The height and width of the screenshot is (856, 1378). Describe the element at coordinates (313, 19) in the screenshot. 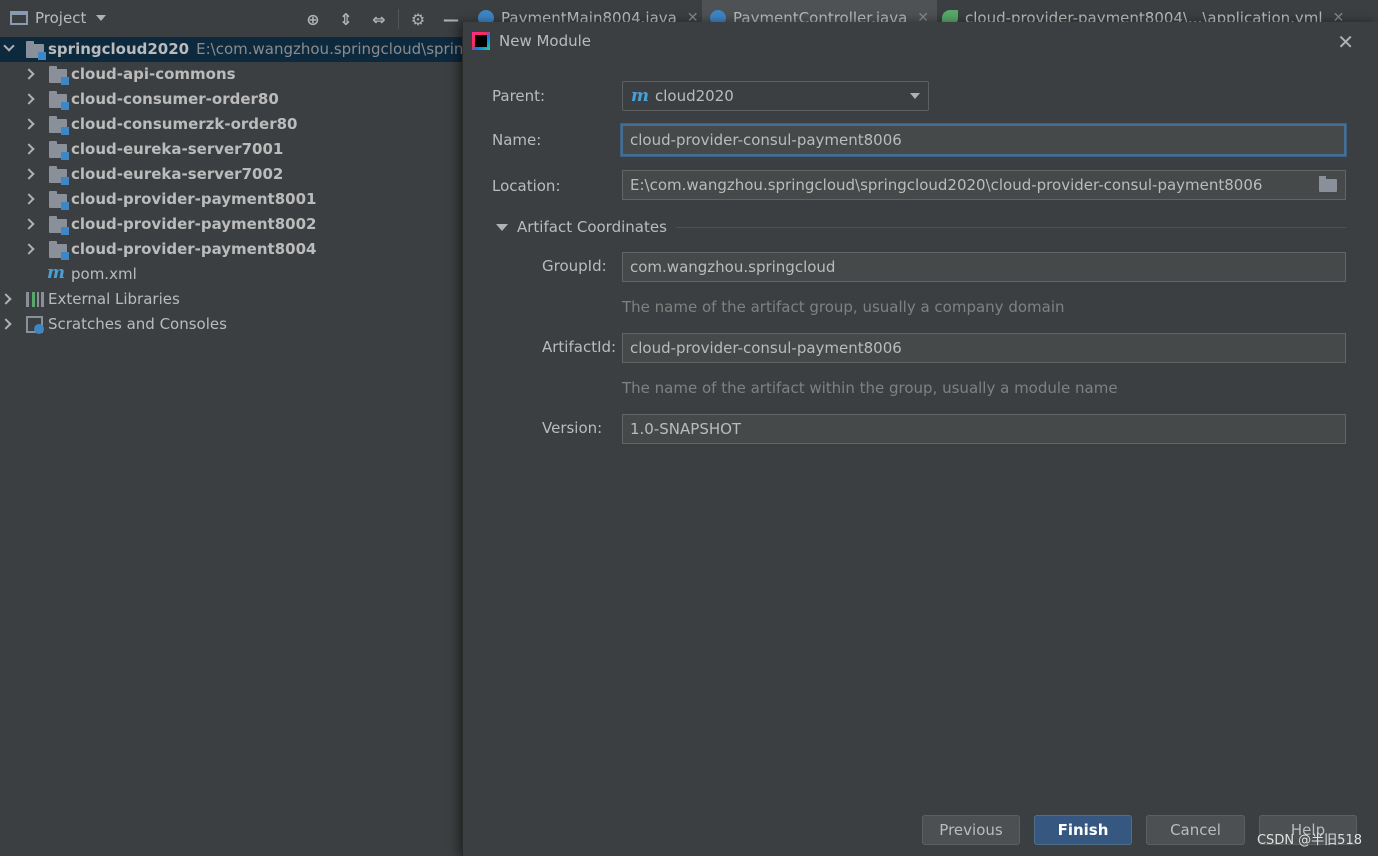

I see `locate-icon: ⊕` at that location.